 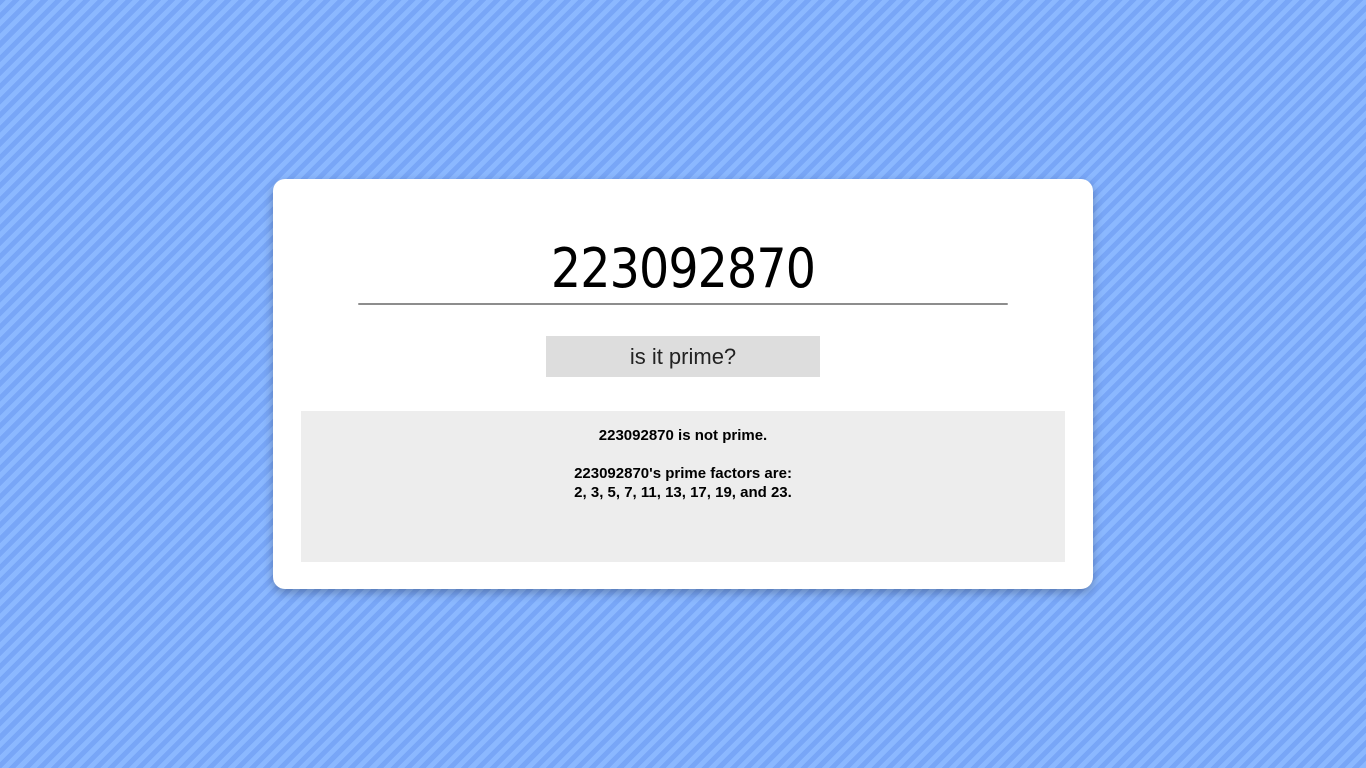 I want to click on is-it-prime-button: is it prime?, so click(x=683, y=356).